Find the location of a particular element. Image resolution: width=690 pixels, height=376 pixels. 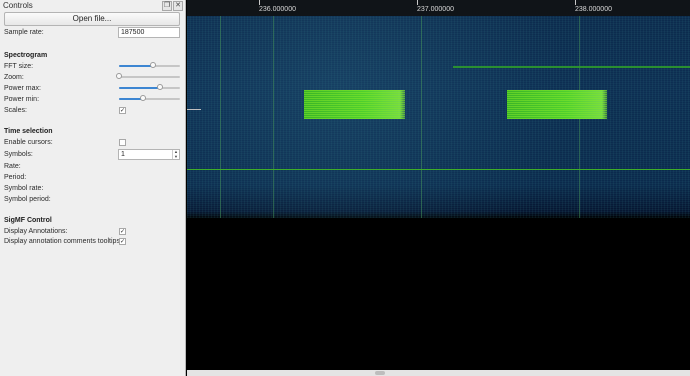

period-label: Period: is located at coordinates (15, 177).